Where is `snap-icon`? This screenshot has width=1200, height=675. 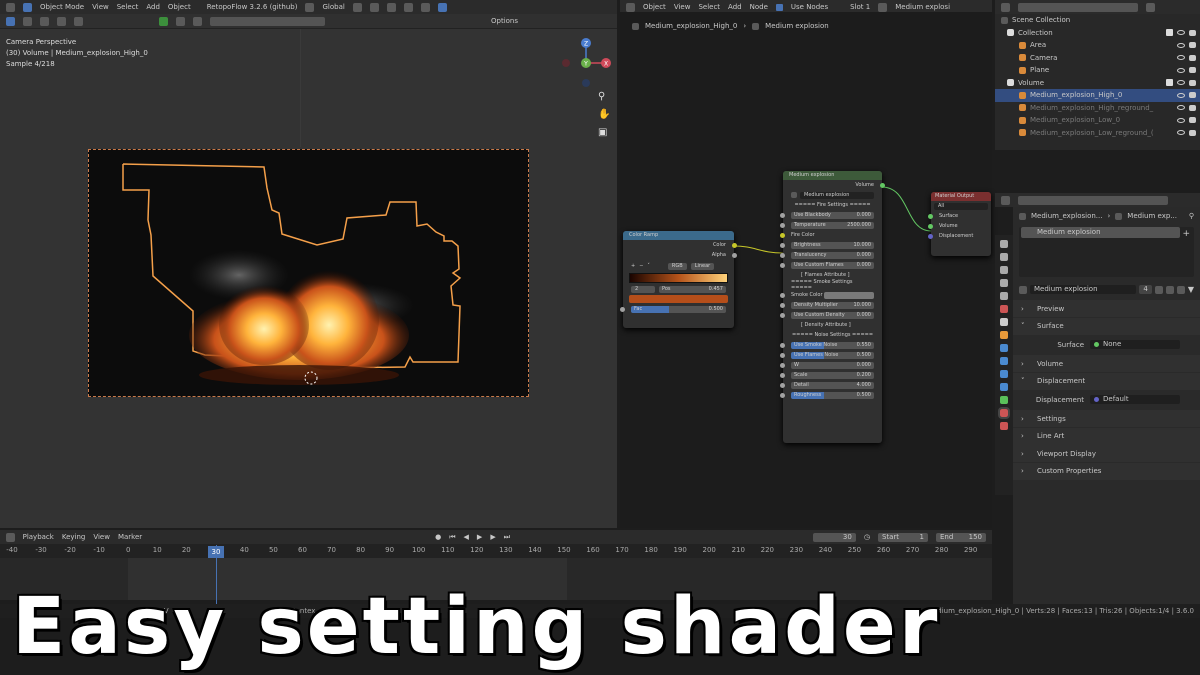 snap-icon is located at coordinates (357, 7).